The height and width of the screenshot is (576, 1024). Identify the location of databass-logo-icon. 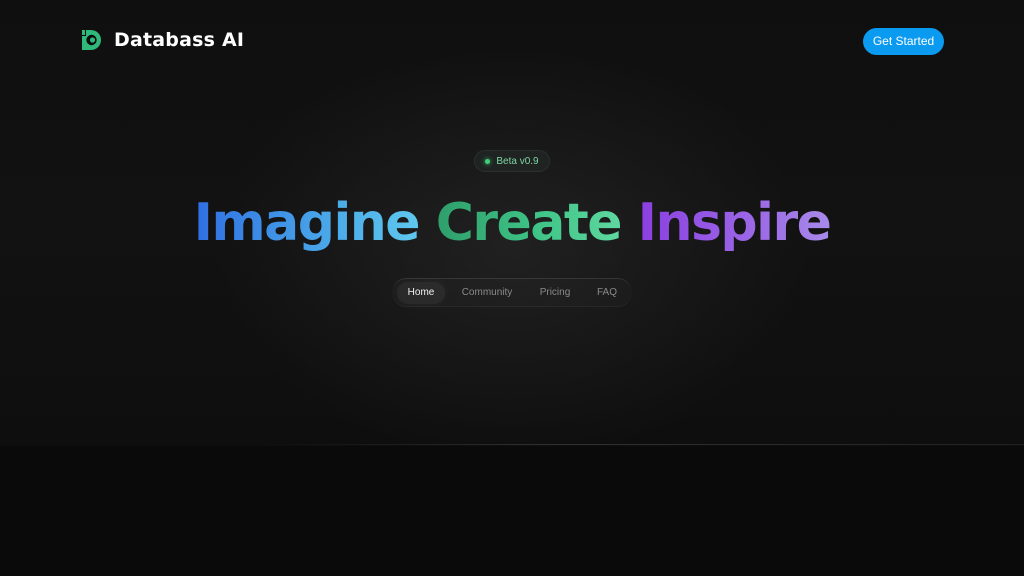
(91, 40).